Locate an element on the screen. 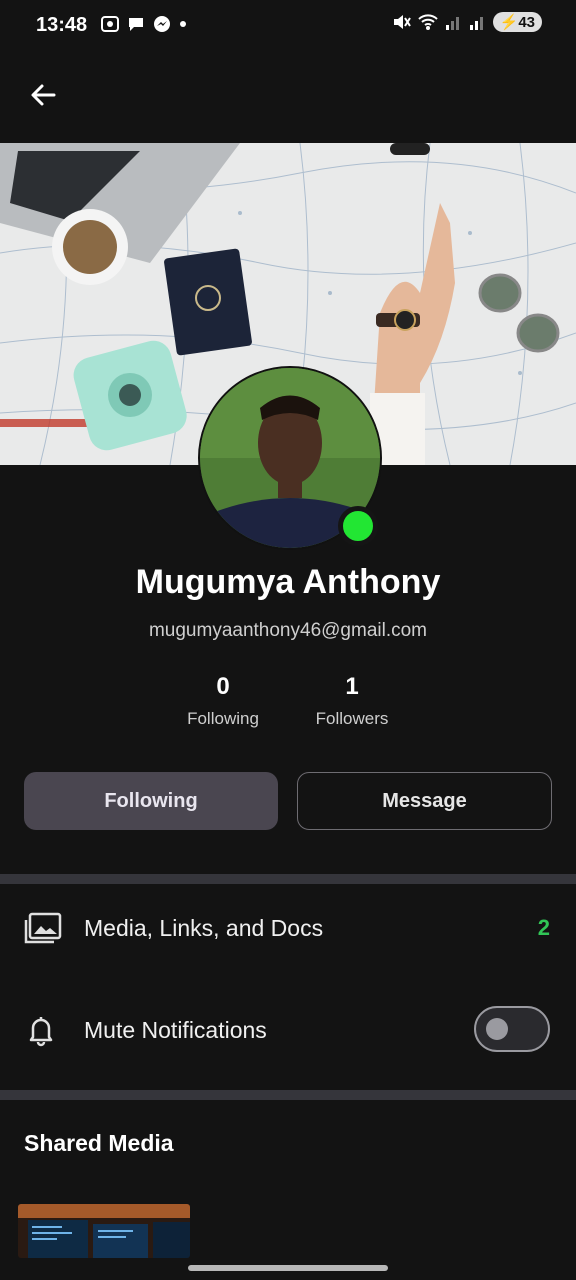 This screenshot has width=576, height=1280. home-indicator is located at coordinates (288, 1268).